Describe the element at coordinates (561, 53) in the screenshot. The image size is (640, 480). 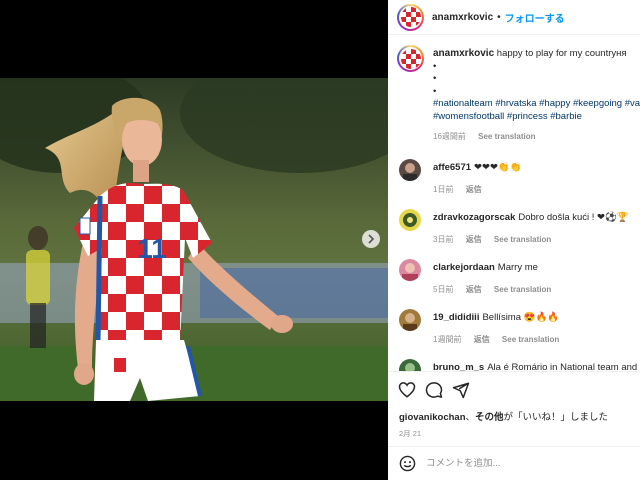
I see `caption-body: happy to play for my countryня` at that location.